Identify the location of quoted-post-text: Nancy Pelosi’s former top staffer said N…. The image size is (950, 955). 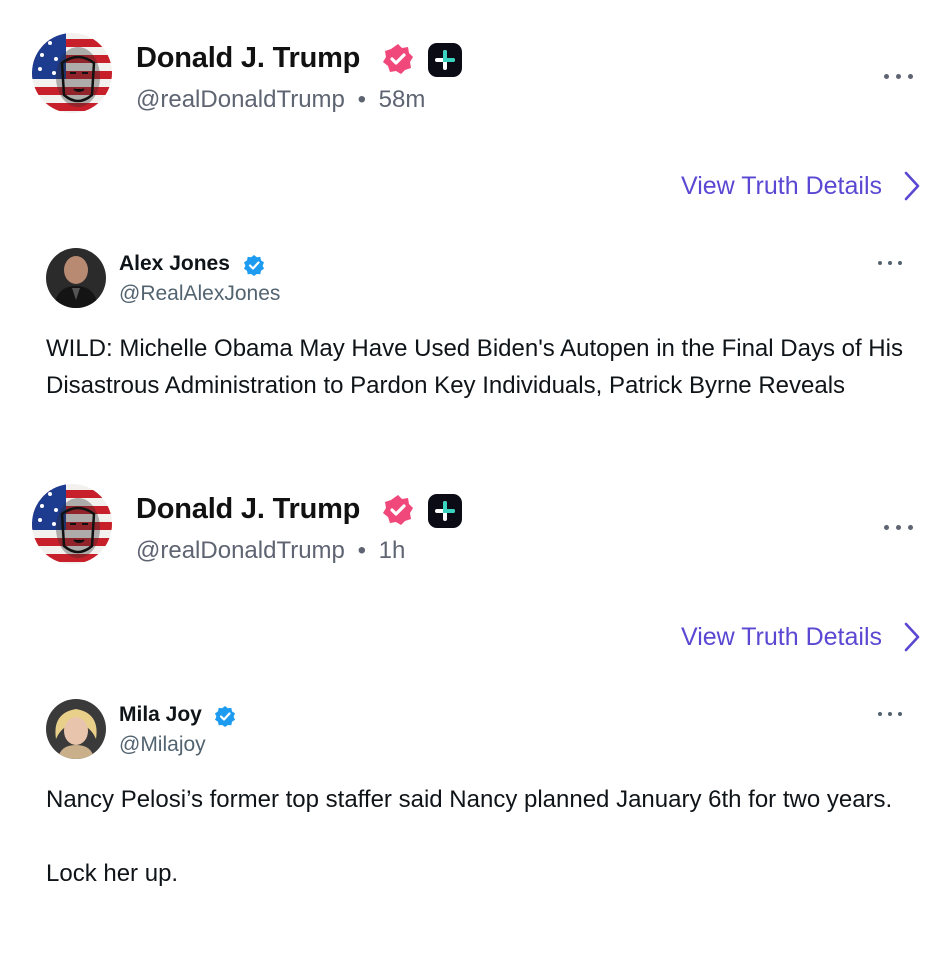
(469, 836).